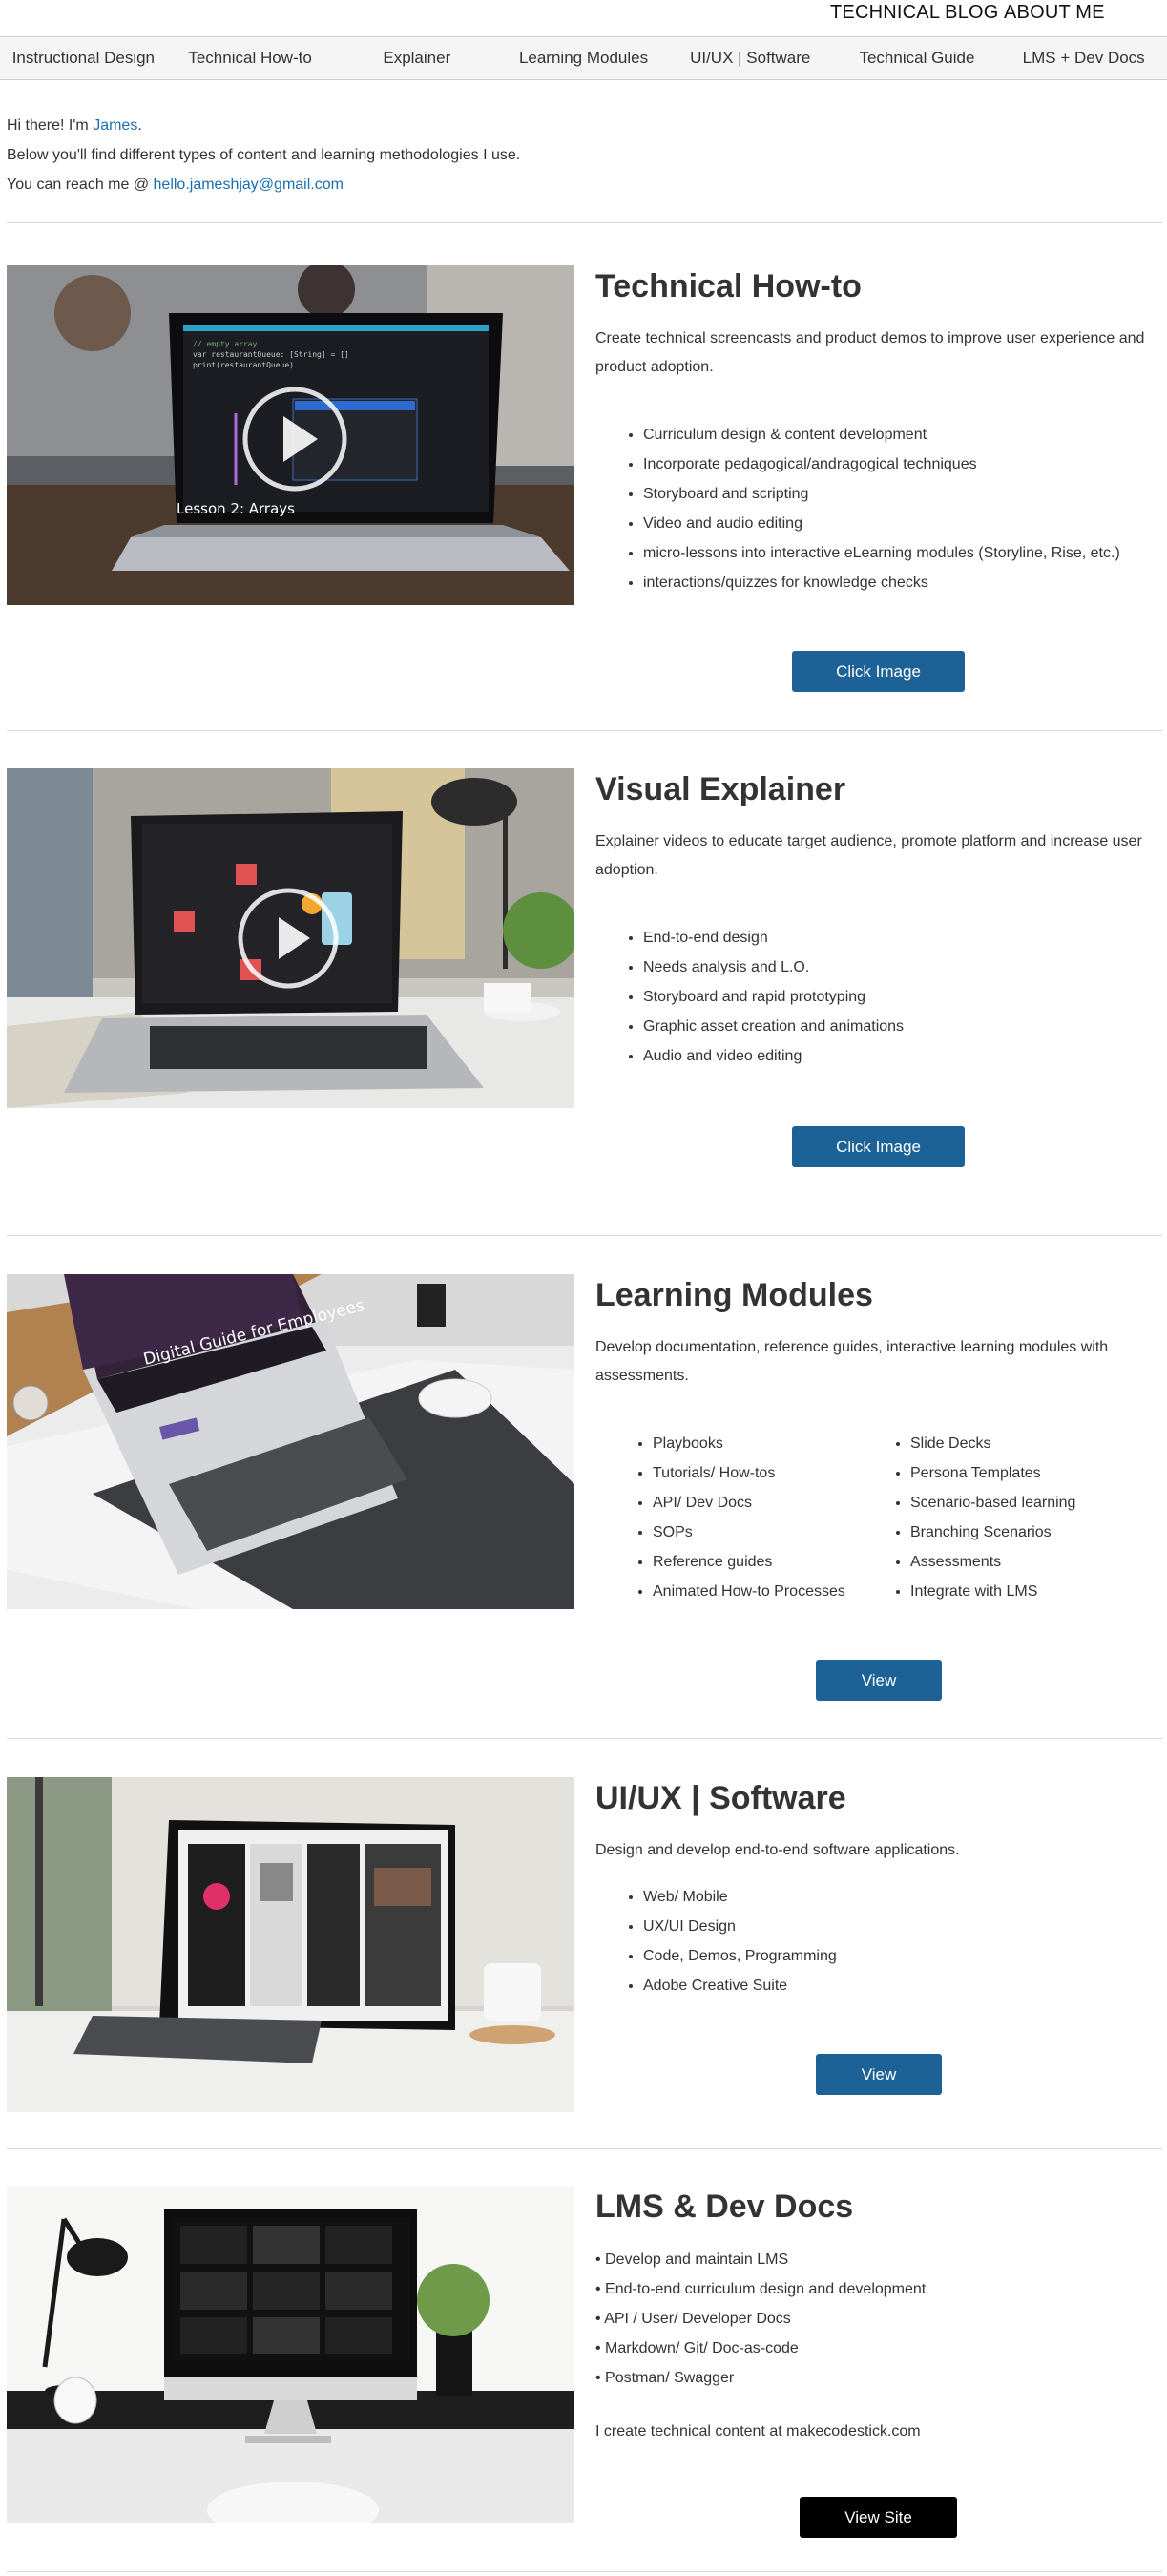 The width and height of the screenshot is (1167, 2576). Describe the element at coordinates (84, 58) in the screenshot. I see `tab-instructional-design: Instructional Design` at that location.